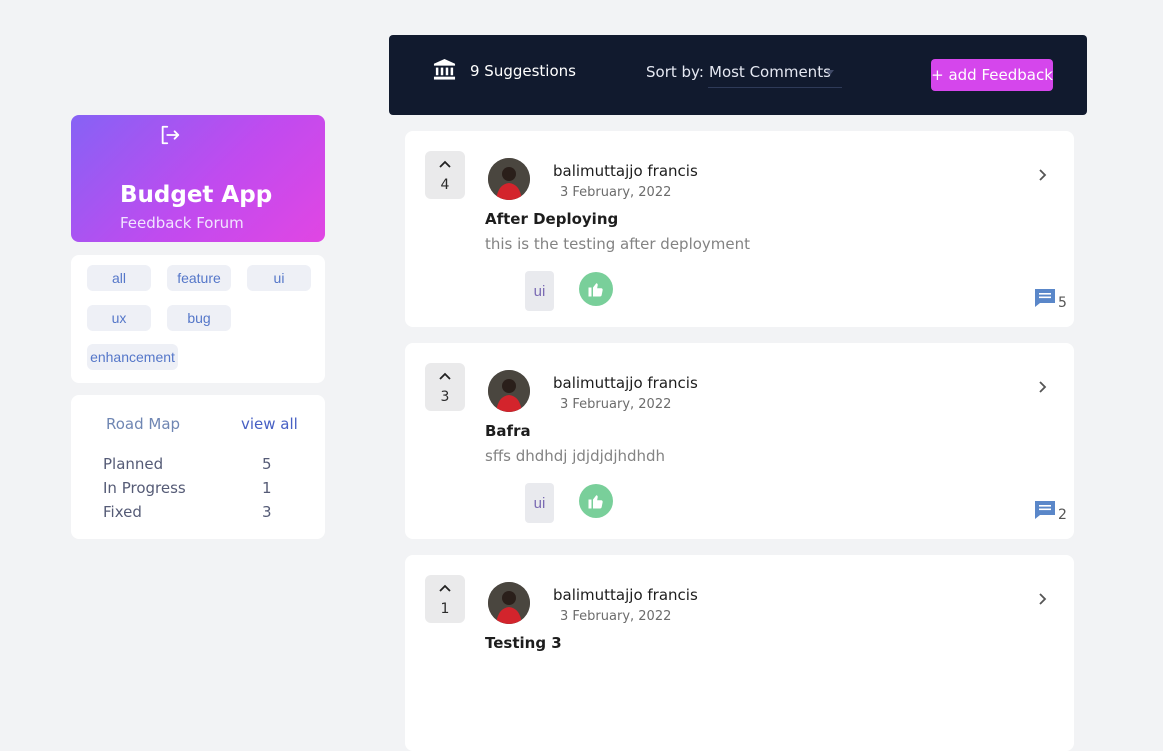 Image resolution: width=1163 pixels, height=751 pixels. I want to click on roadmap-row-count: 1, so click(267, 488).